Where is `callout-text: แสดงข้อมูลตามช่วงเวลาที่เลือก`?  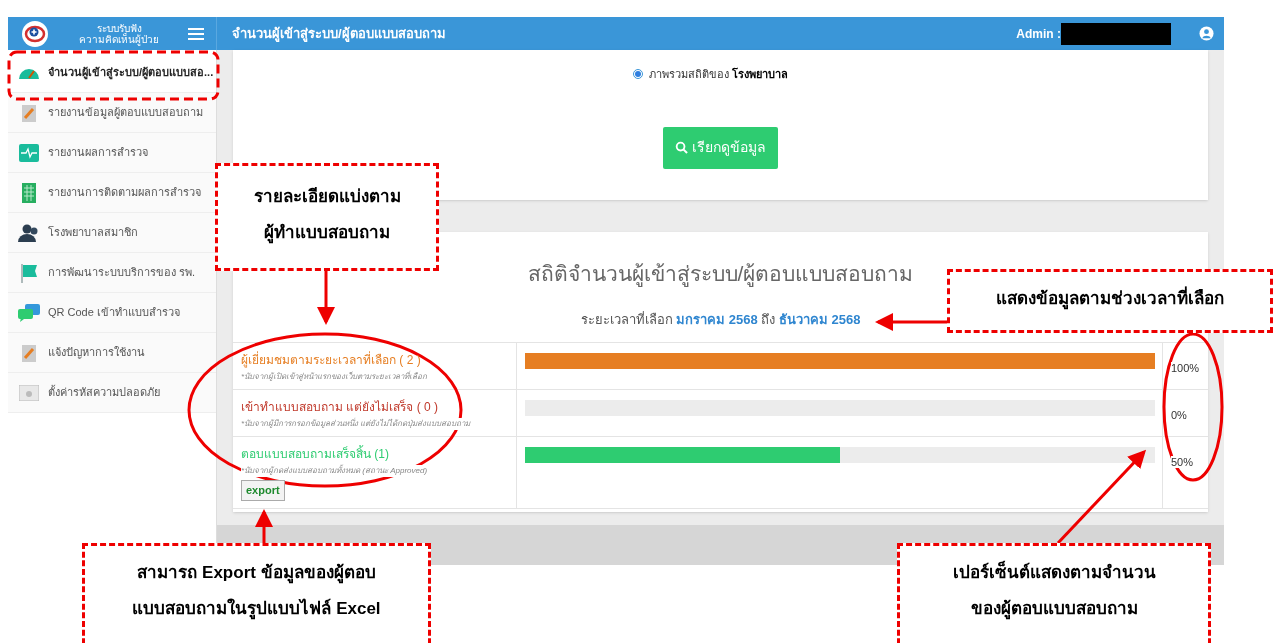 callout-text: แสดงข้อมูลตามช่วงเวลาที่เลือก is located at coordinates (1110, 299).